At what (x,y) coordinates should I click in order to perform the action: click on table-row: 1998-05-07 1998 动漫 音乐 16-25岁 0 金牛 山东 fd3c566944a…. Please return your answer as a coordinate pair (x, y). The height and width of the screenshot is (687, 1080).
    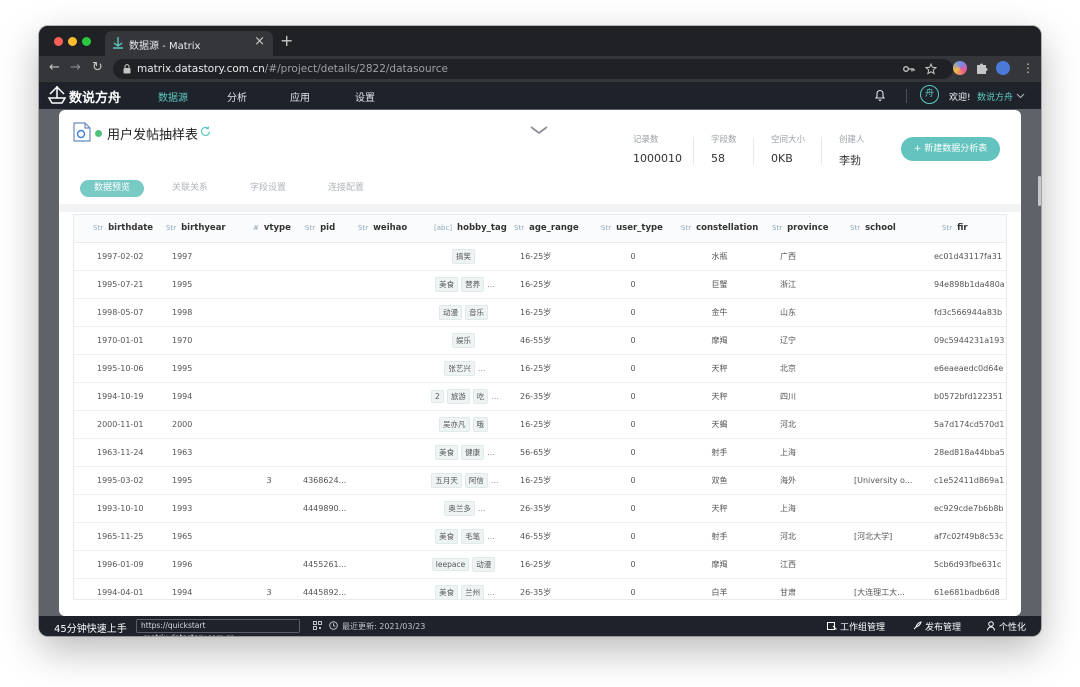
    Looking at the image, I should click on (540, 312).